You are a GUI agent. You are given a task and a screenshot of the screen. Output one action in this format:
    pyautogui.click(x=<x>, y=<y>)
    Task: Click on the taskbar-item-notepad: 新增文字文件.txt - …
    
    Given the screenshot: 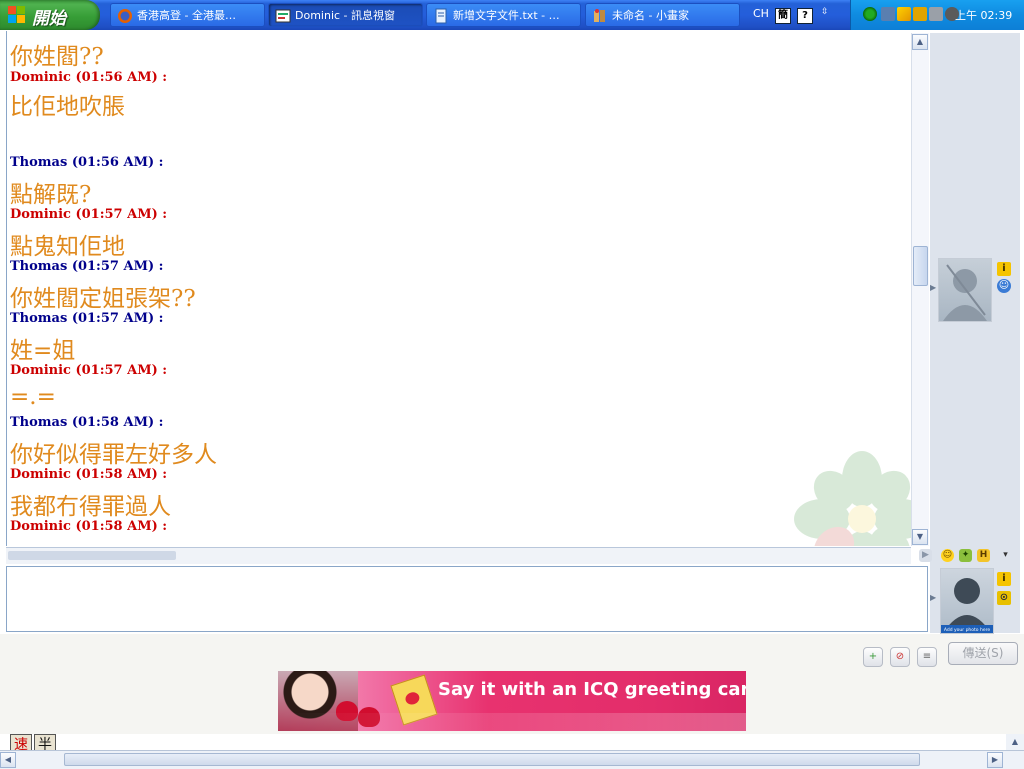 What is the action you would take?
    pyautogui.click(x=503, y=15)
    